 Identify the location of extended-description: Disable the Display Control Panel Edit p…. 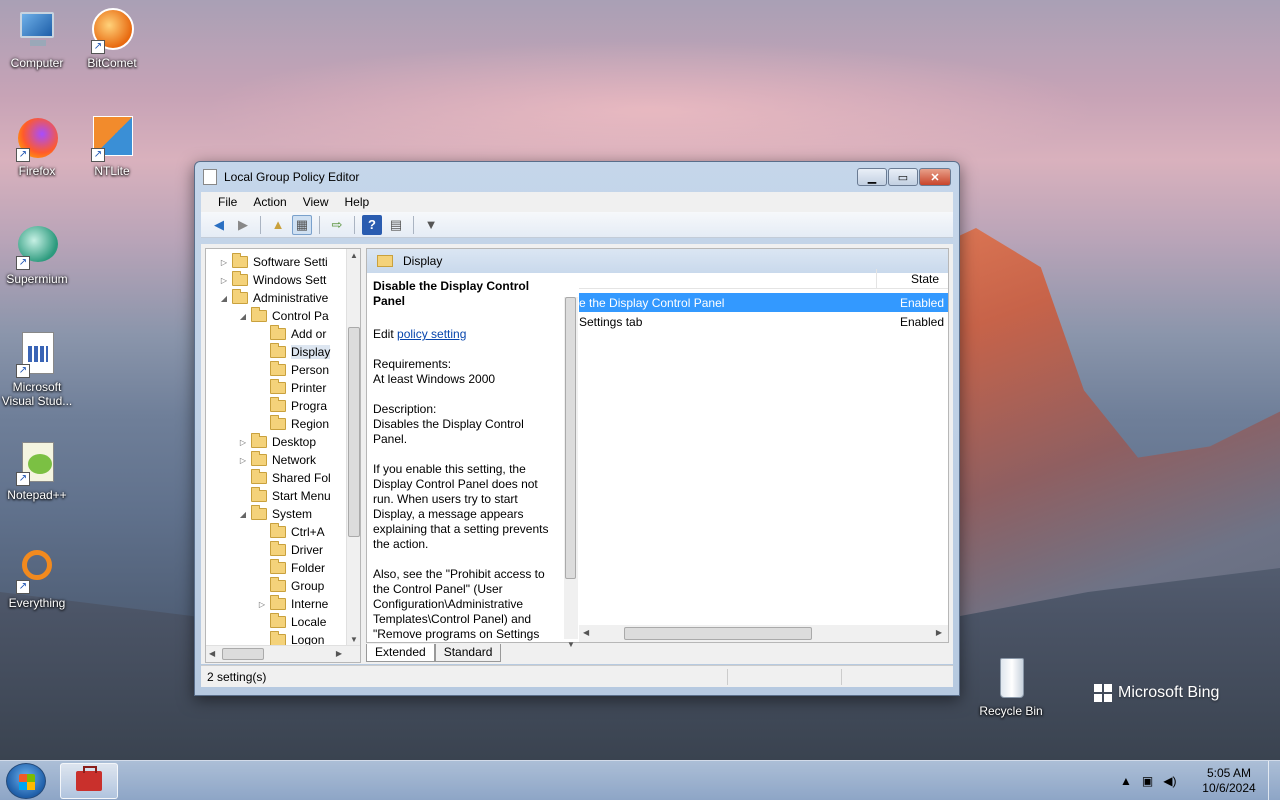
(466, 457).